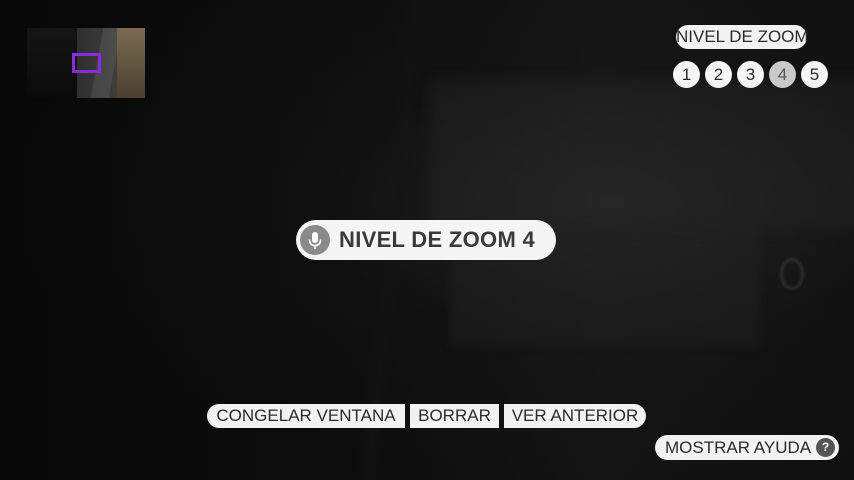  What do you see at coordinates (742, 37) in the screenshot?
I see `zoom-level-title: NIVEL DE ZOOM` at bounding box center [742, 37].